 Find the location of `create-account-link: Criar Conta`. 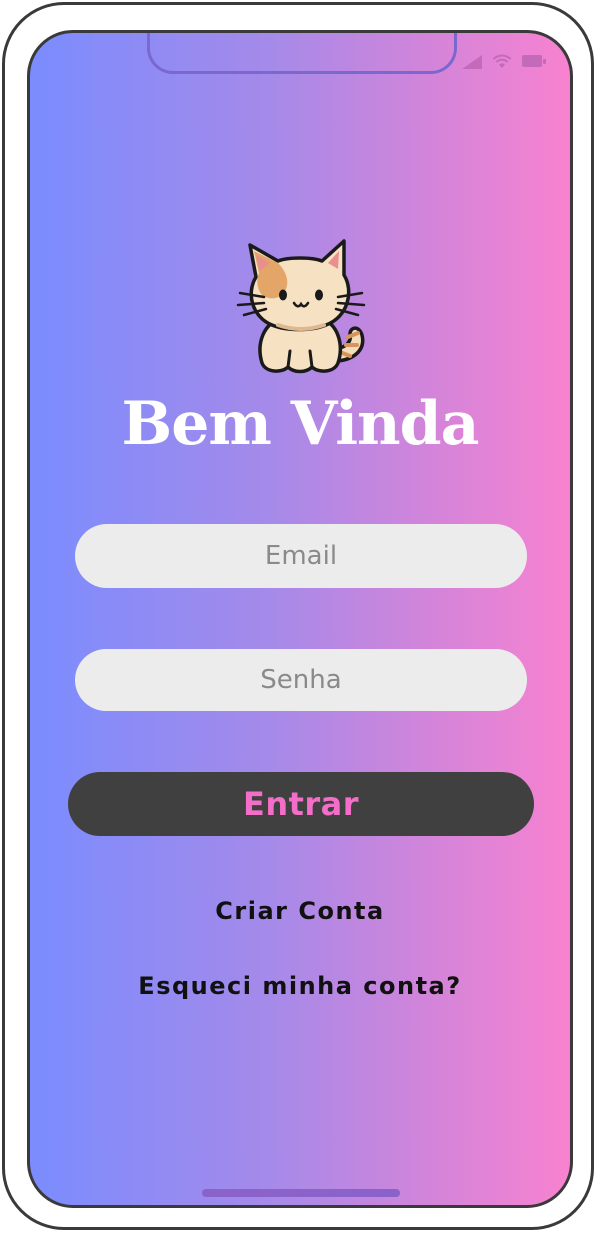

create-account-link: Criar Conta is located at coordinates (300, 911).